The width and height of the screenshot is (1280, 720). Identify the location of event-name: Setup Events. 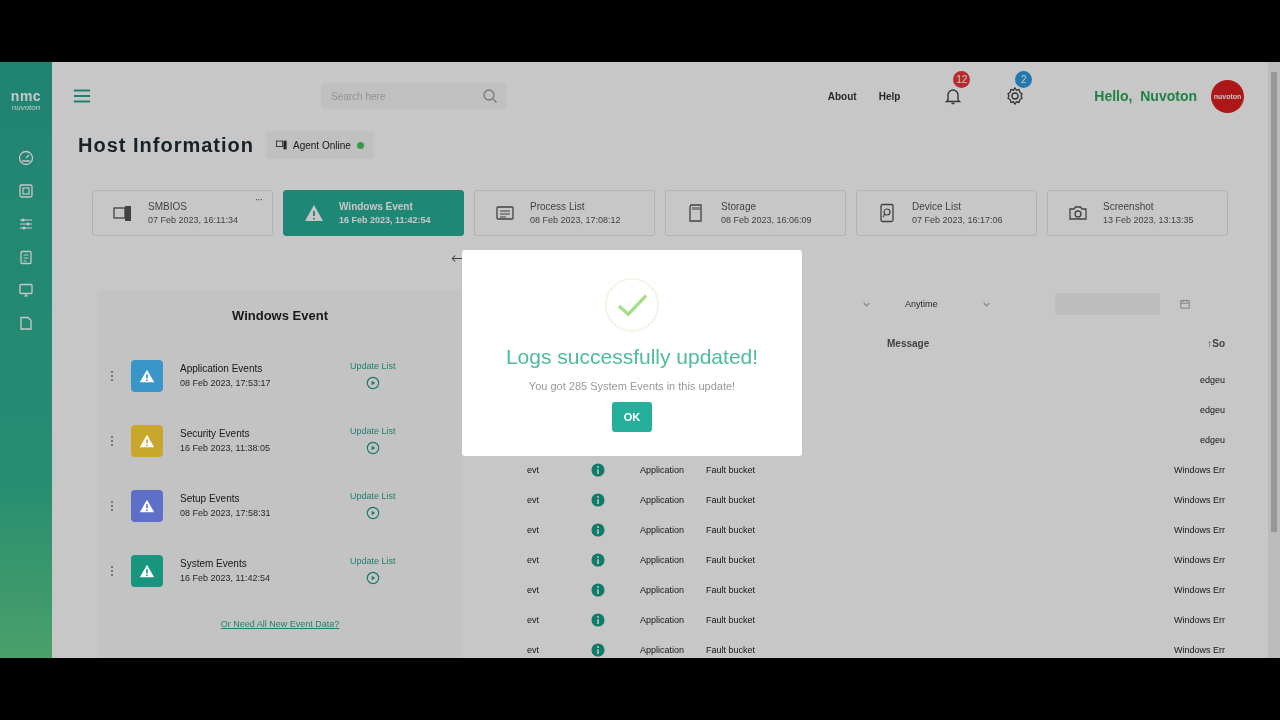
(210, 498).